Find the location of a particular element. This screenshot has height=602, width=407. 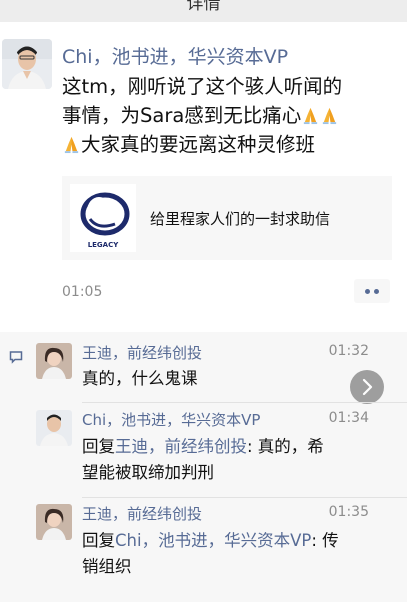

comment-text-segment: : 传 is located at coordinates (325, 540).